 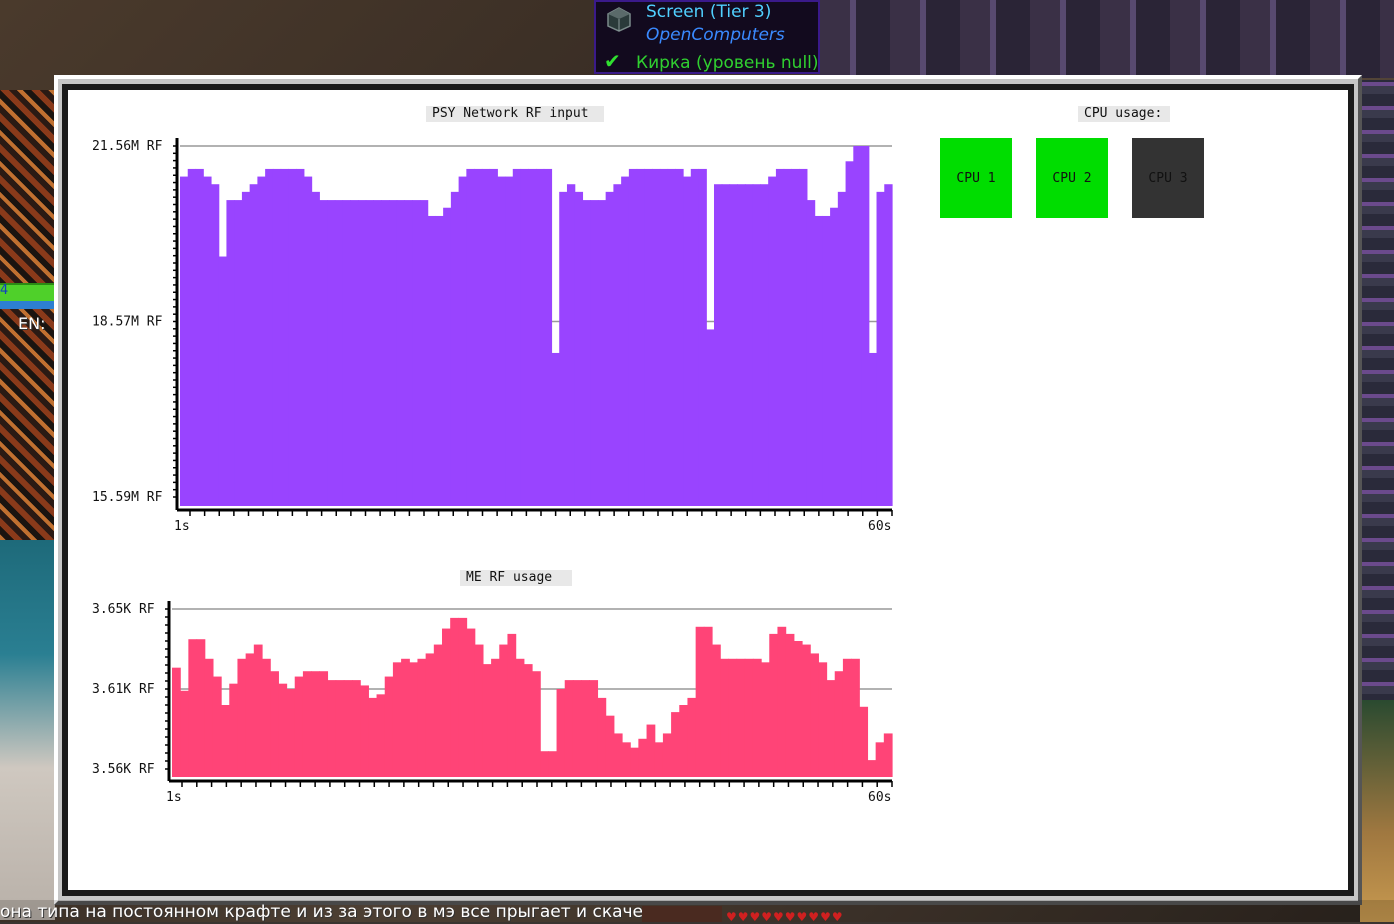 I want to click on cpu-usage-title: CPU usage:, so click(x=1124, y=114).